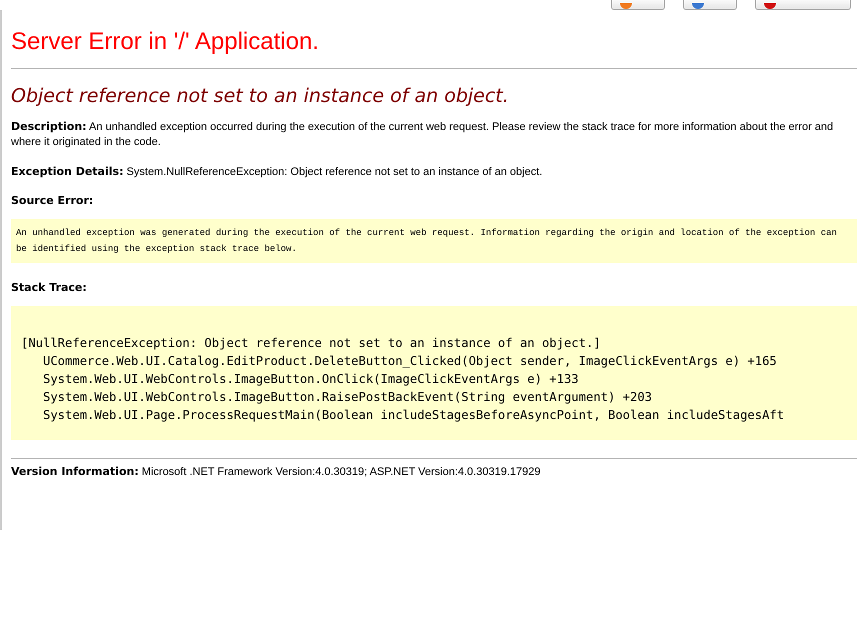 This screenshot has width=857, height=618. What do you see at coordinates (348, 397) in the screenshot?
I see `stack-trace-line: System.Web.UI.WebControls.ImageButton.RaisePostBackEvent(String eventArgument) +203` at bounding box center [348, 397].